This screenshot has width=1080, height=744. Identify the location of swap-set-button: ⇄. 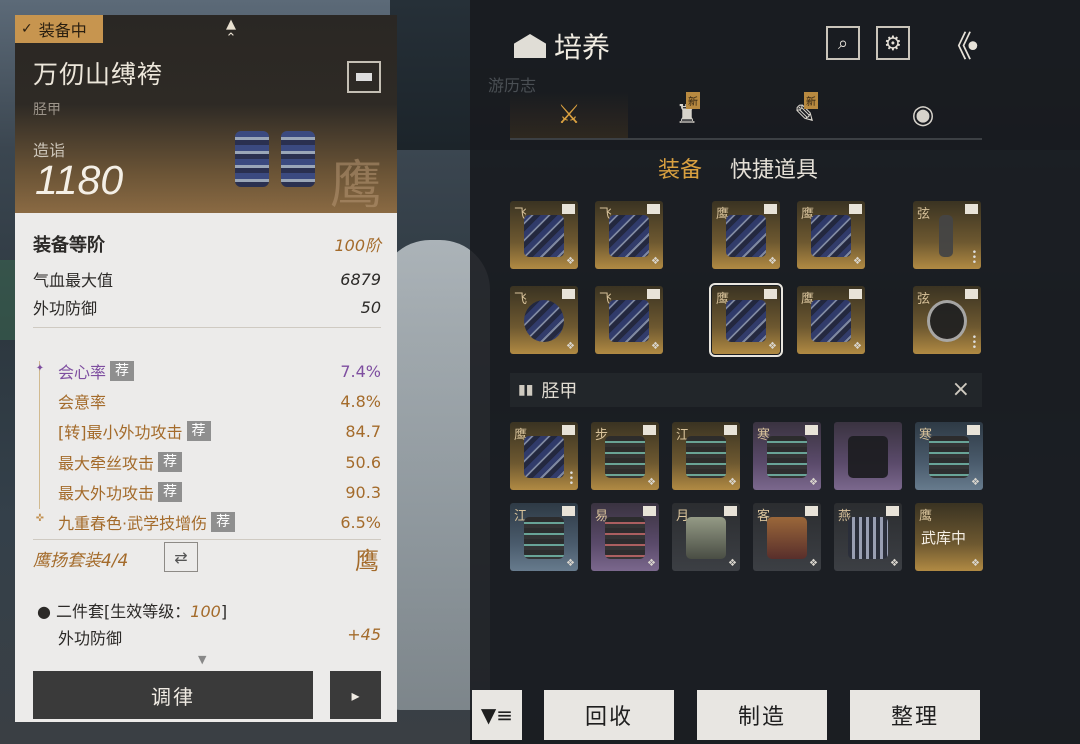
(181, 557).